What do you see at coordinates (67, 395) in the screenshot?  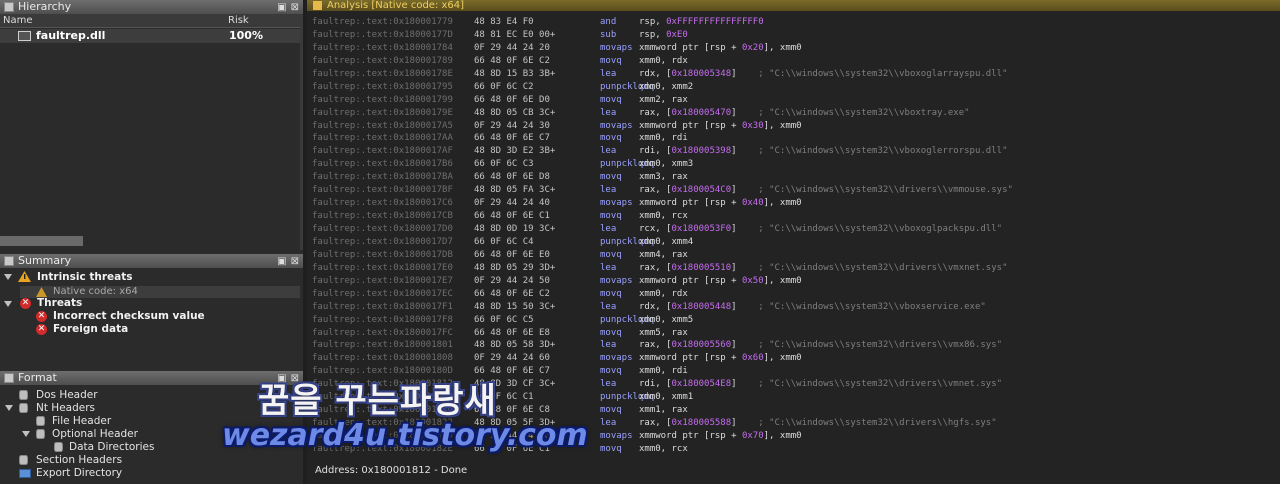 I see `format-item-dos-header: Dos Header` at bounding box center [67, 395].